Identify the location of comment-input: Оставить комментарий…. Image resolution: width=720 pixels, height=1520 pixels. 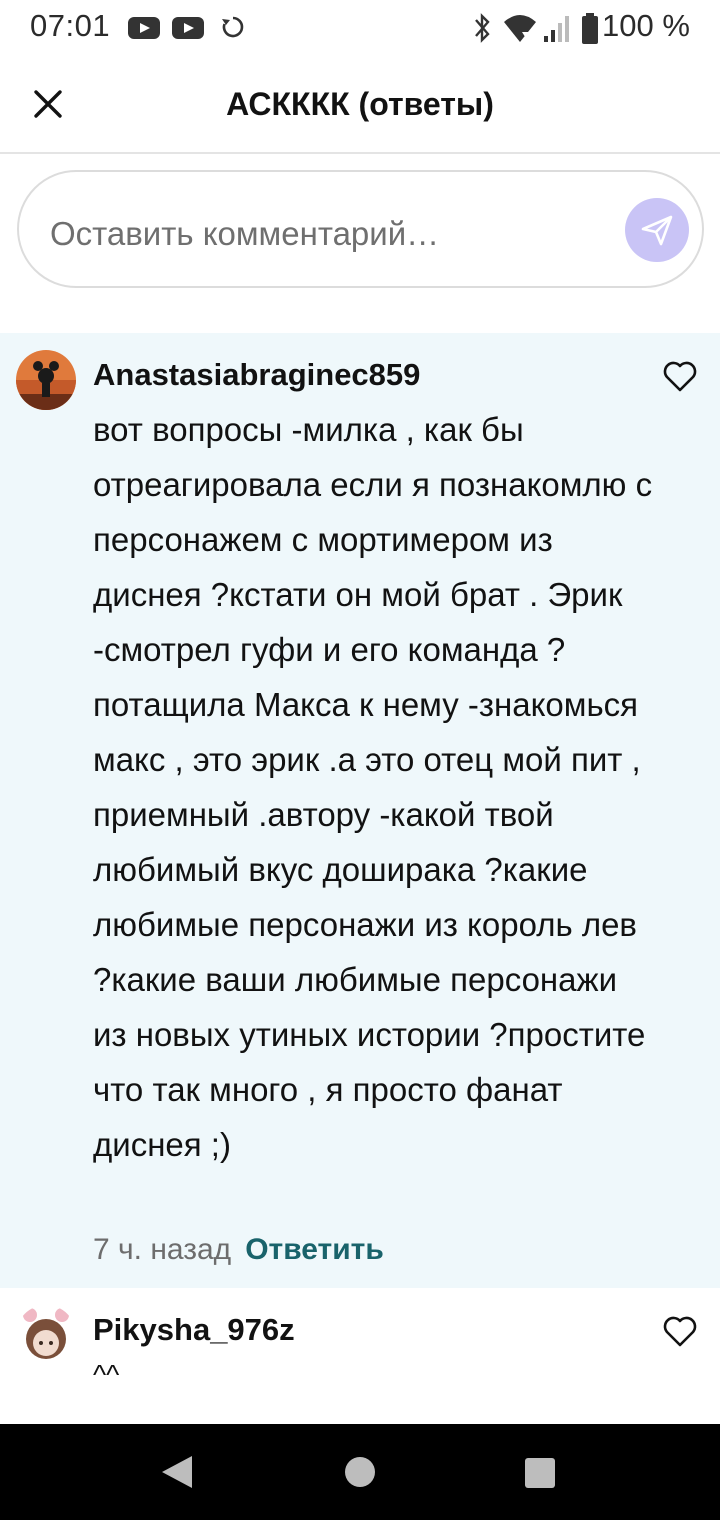
(360, 229).